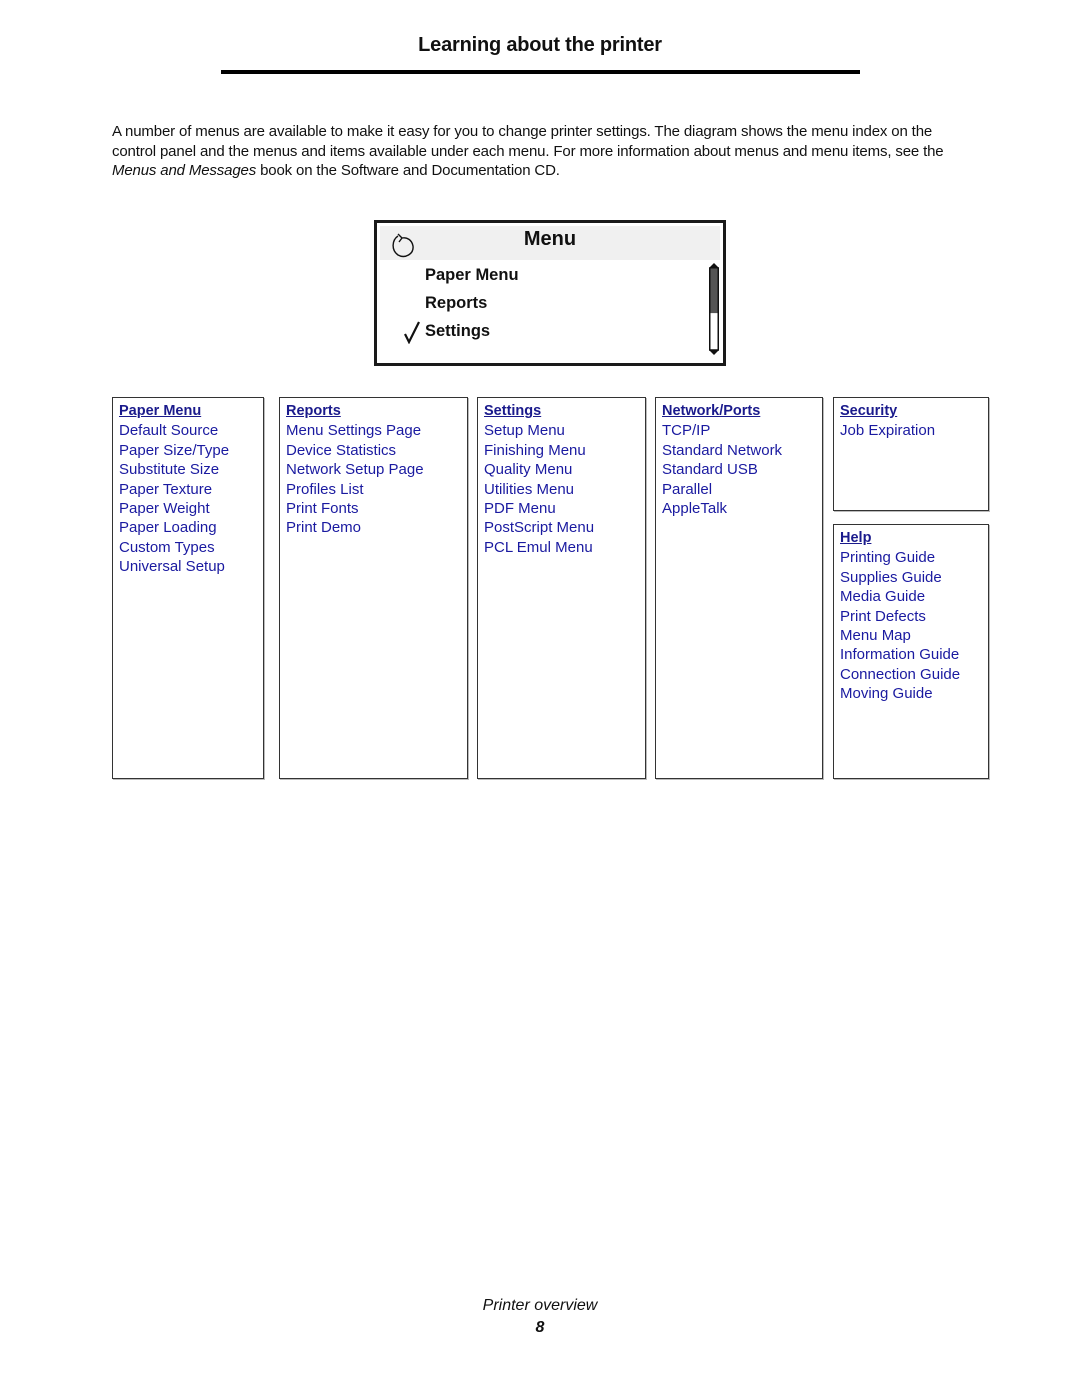  Describe the element at coordinates (456, 303) in the screenshot. I see `panel-item-reports: Reports` at that location.